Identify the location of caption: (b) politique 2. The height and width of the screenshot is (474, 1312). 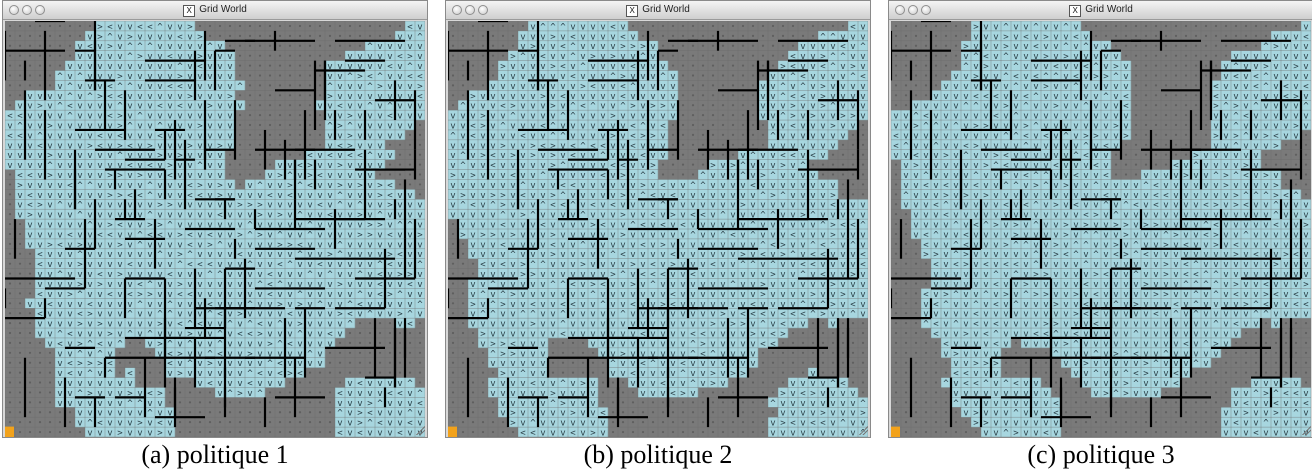
(658, 454).